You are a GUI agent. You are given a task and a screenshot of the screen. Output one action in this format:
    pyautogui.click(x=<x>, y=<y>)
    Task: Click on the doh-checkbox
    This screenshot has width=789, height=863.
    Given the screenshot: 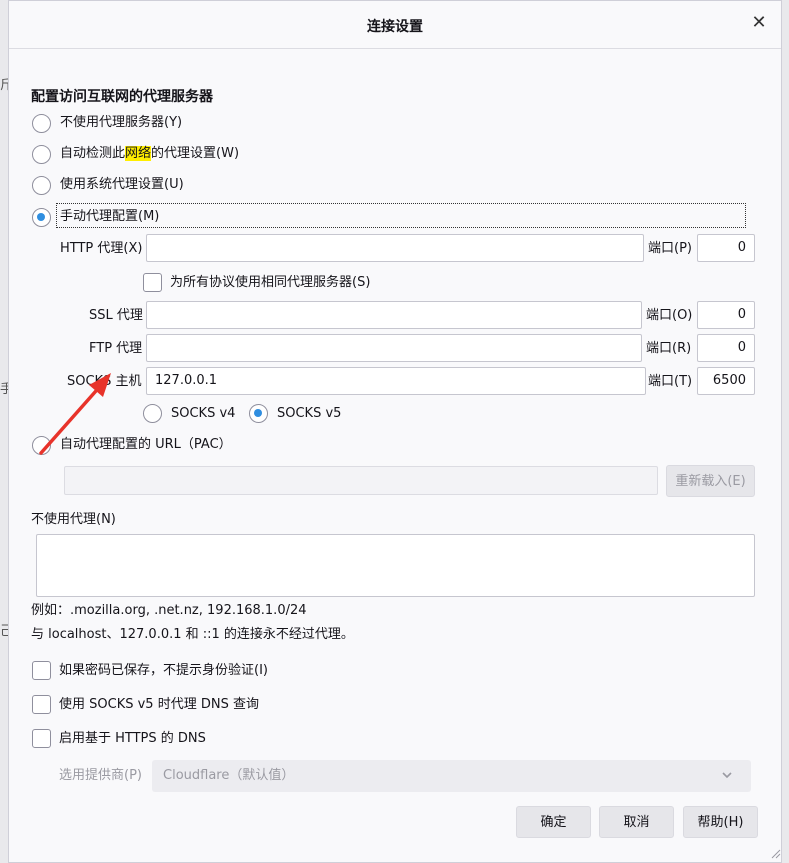 What is the action you would take?
    pyautogui.click(x=41, y=738)
    